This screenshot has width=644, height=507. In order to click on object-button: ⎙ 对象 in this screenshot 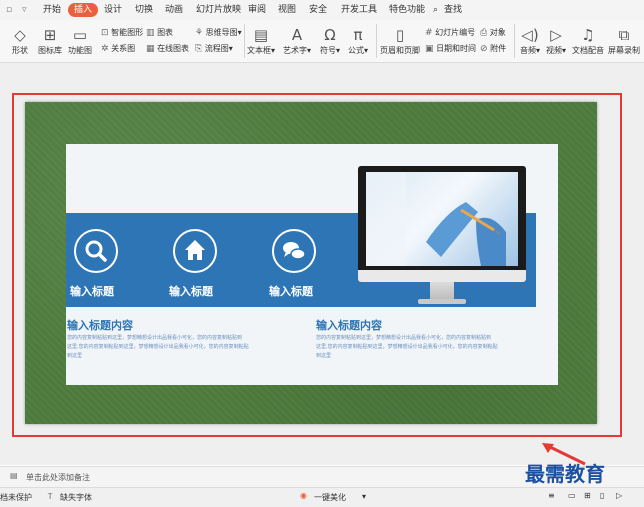, I will do `click(493, 32)`.